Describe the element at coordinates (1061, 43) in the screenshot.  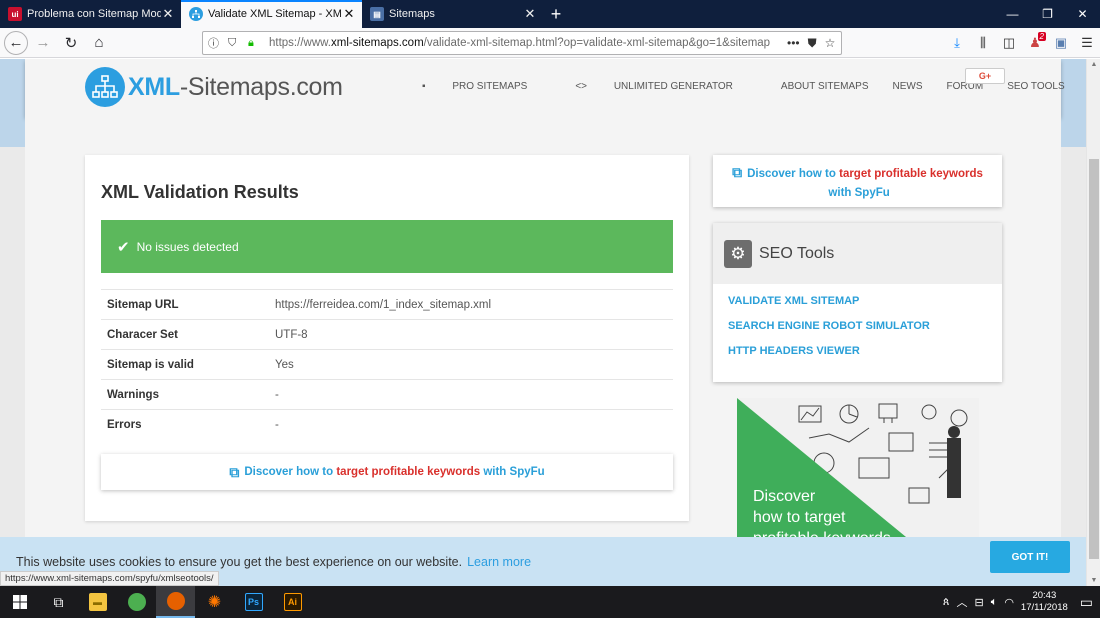
I see `screenshot-icon: ▣` at that location.